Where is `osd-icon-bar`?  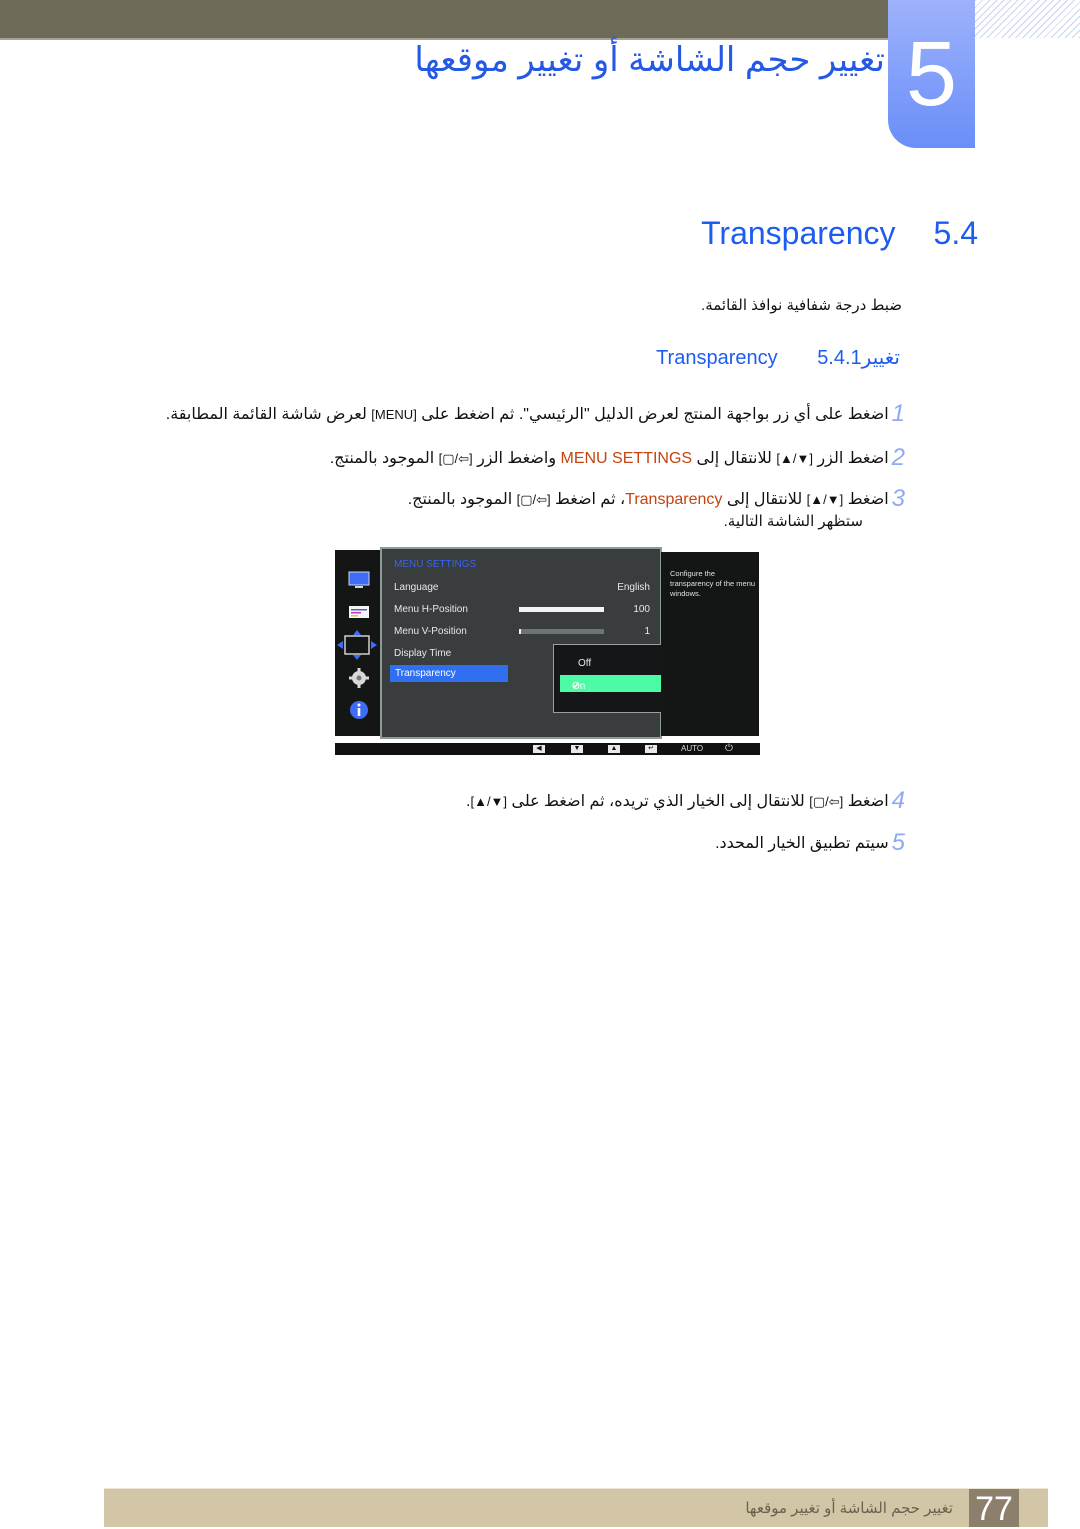
osd-icon-bar is located at coordinates (358, 643).